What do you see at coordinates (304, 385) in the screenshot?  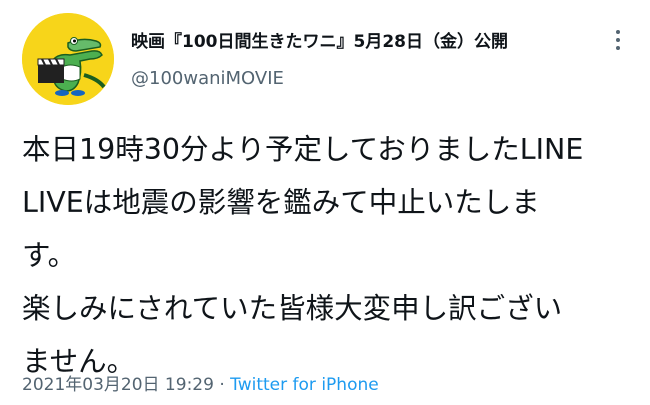 I see `tweet-source-link: Twitter for iPhone` at bounding box center [304, 385].